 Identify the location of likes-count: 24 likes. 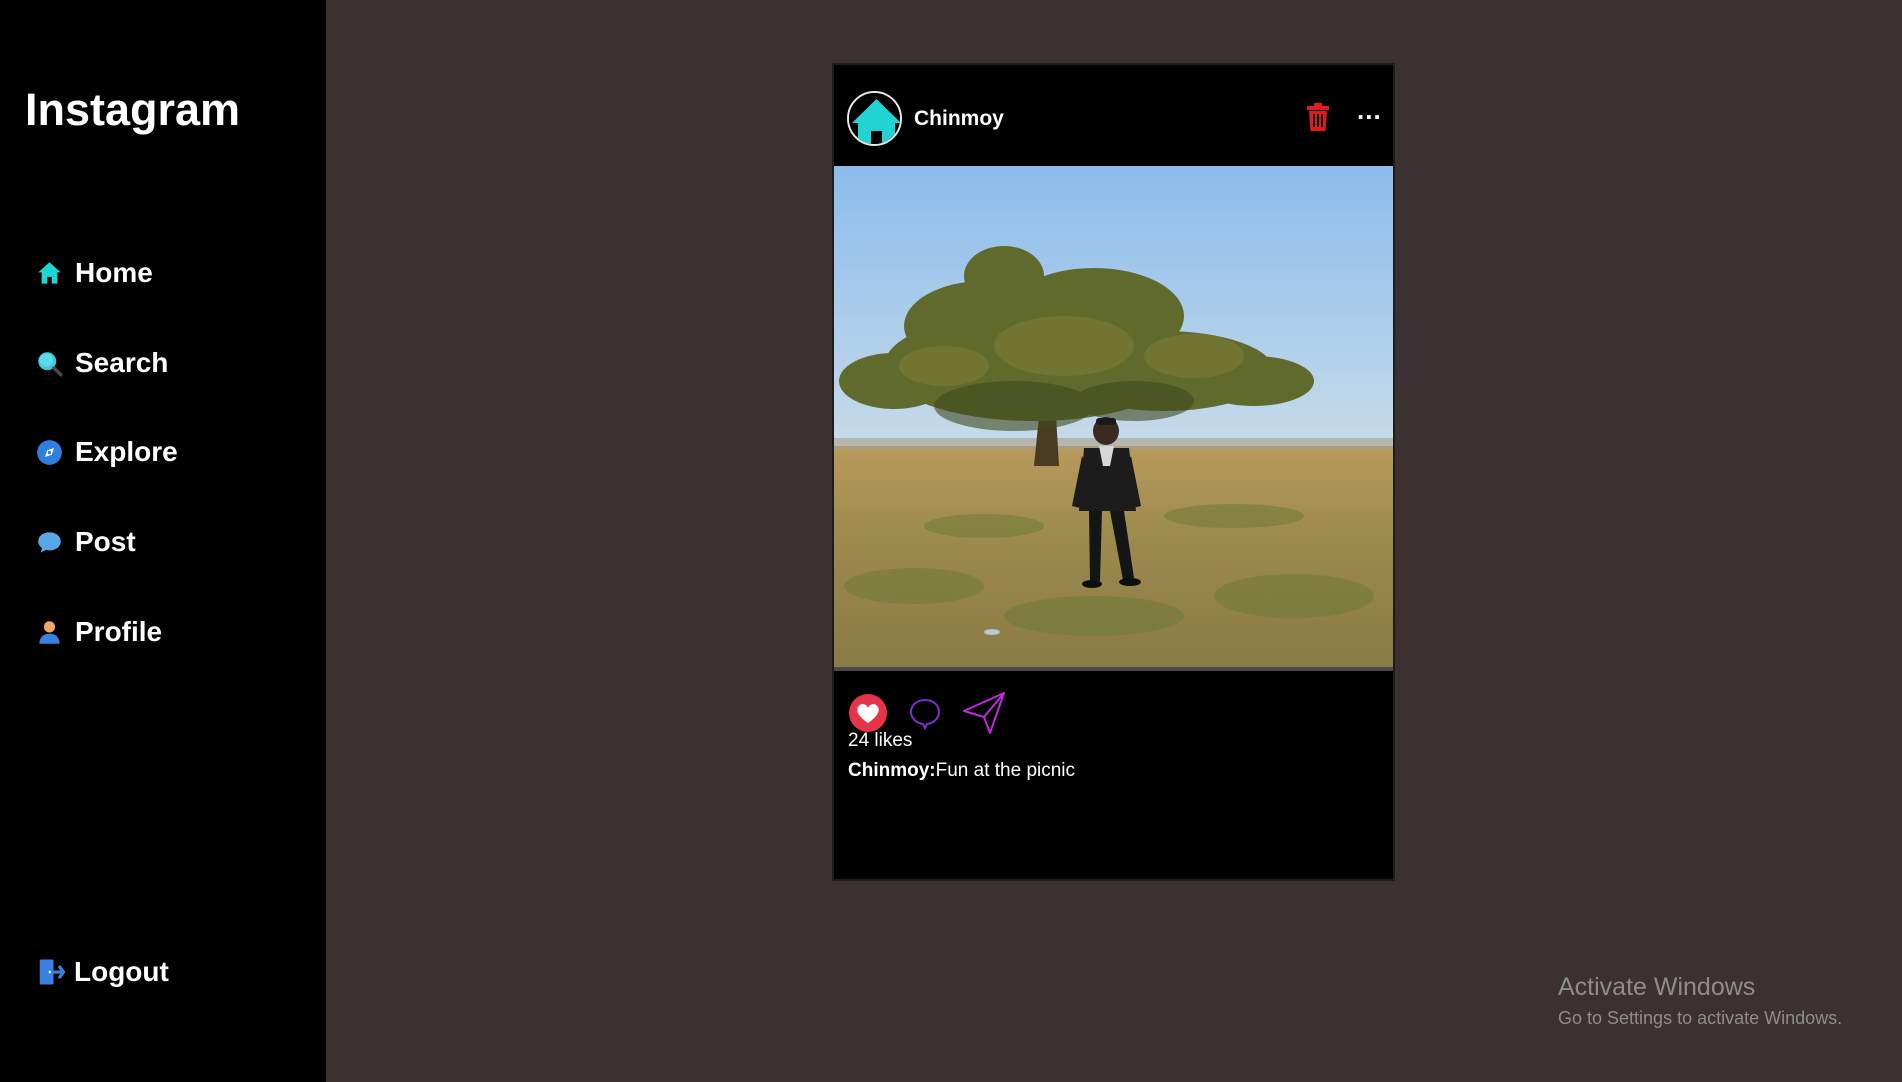
(880, 740).